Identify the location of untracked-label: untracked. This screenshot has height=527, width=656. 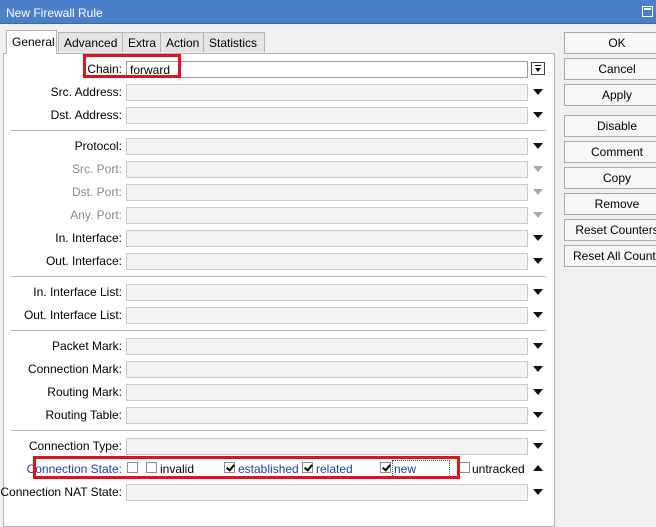
(498, 469).